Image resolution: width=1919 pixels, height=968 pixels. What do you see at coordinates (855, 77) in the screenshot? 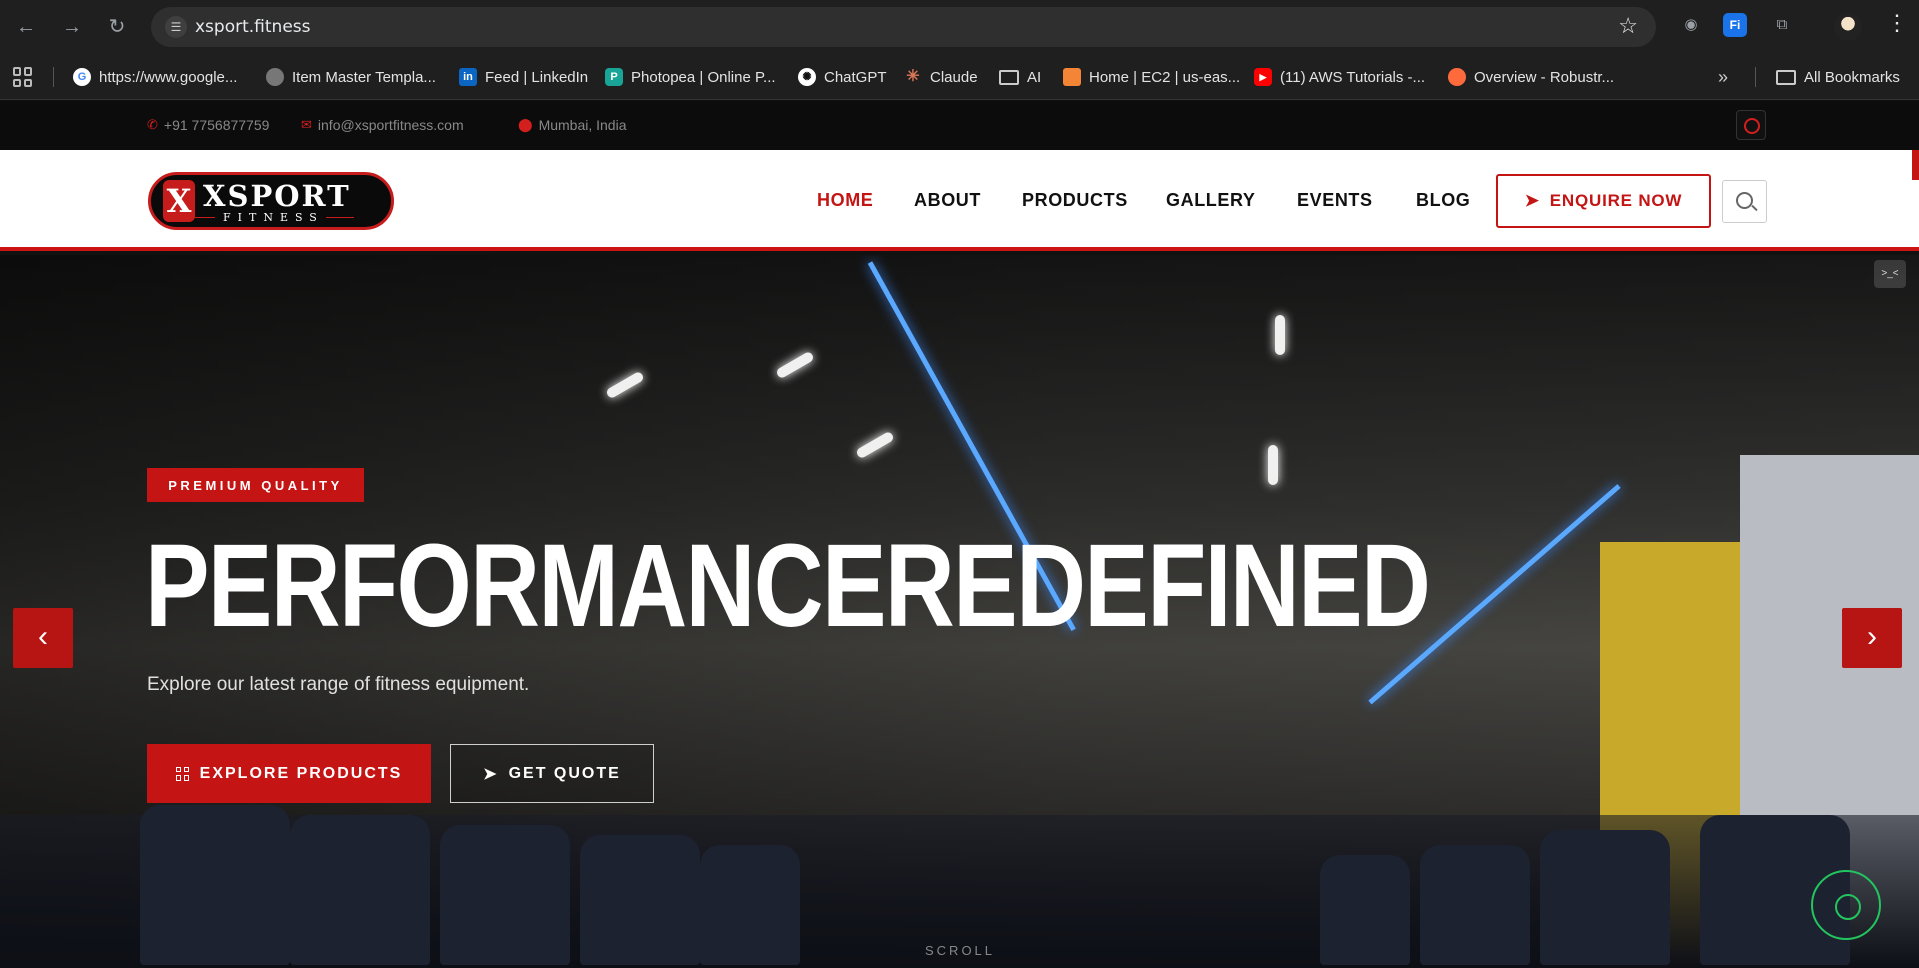
I see `bookmark-label: ChatGPT` at bounding box center [855, 77].